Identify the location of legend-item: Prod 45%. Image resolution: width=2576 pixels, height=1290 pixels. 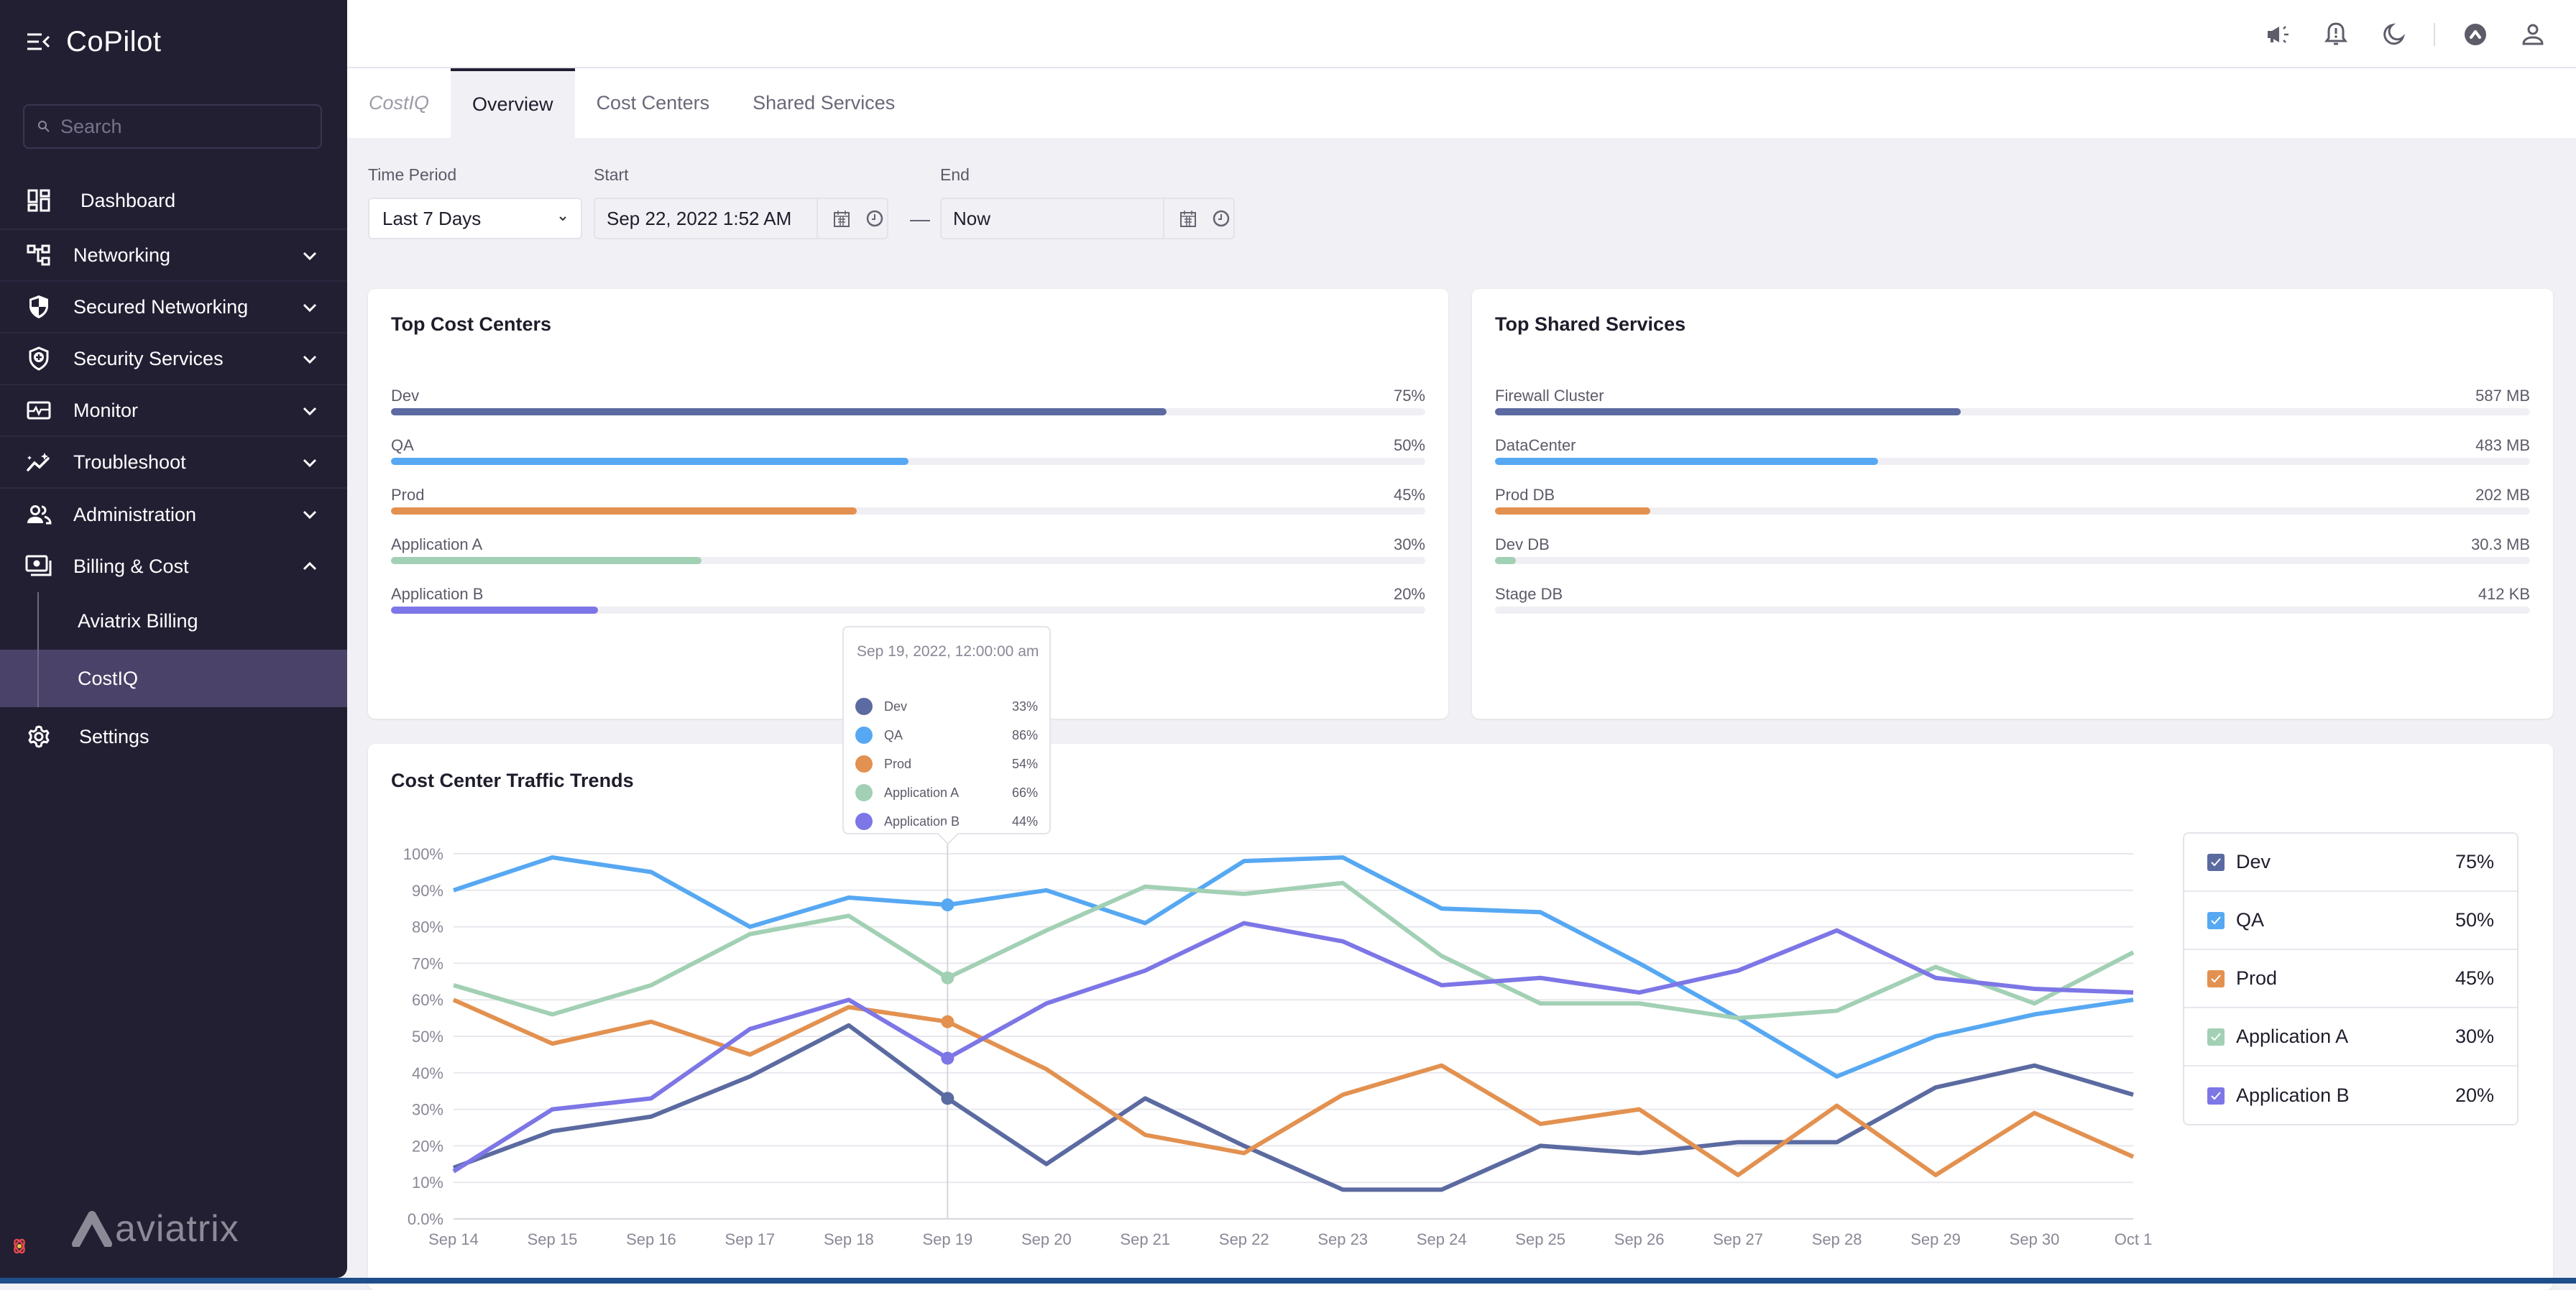
(2350, 979).